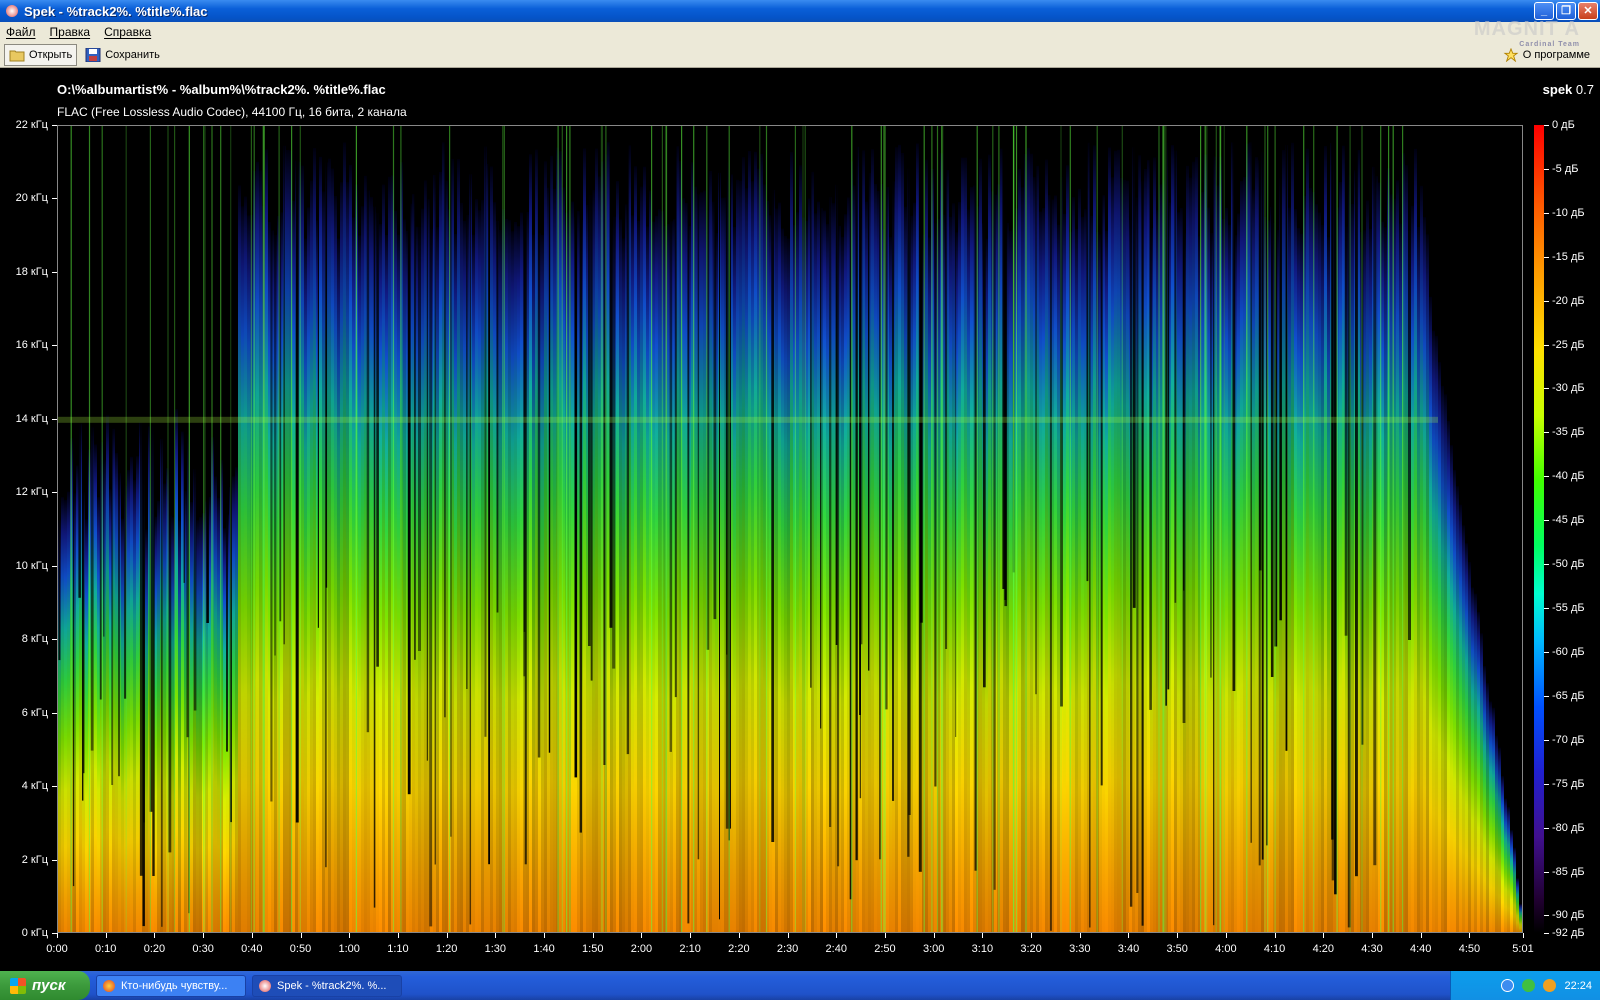  Describe the element at coordinates (1511, 55) in the screenshot. I see `star-icon` at that location.